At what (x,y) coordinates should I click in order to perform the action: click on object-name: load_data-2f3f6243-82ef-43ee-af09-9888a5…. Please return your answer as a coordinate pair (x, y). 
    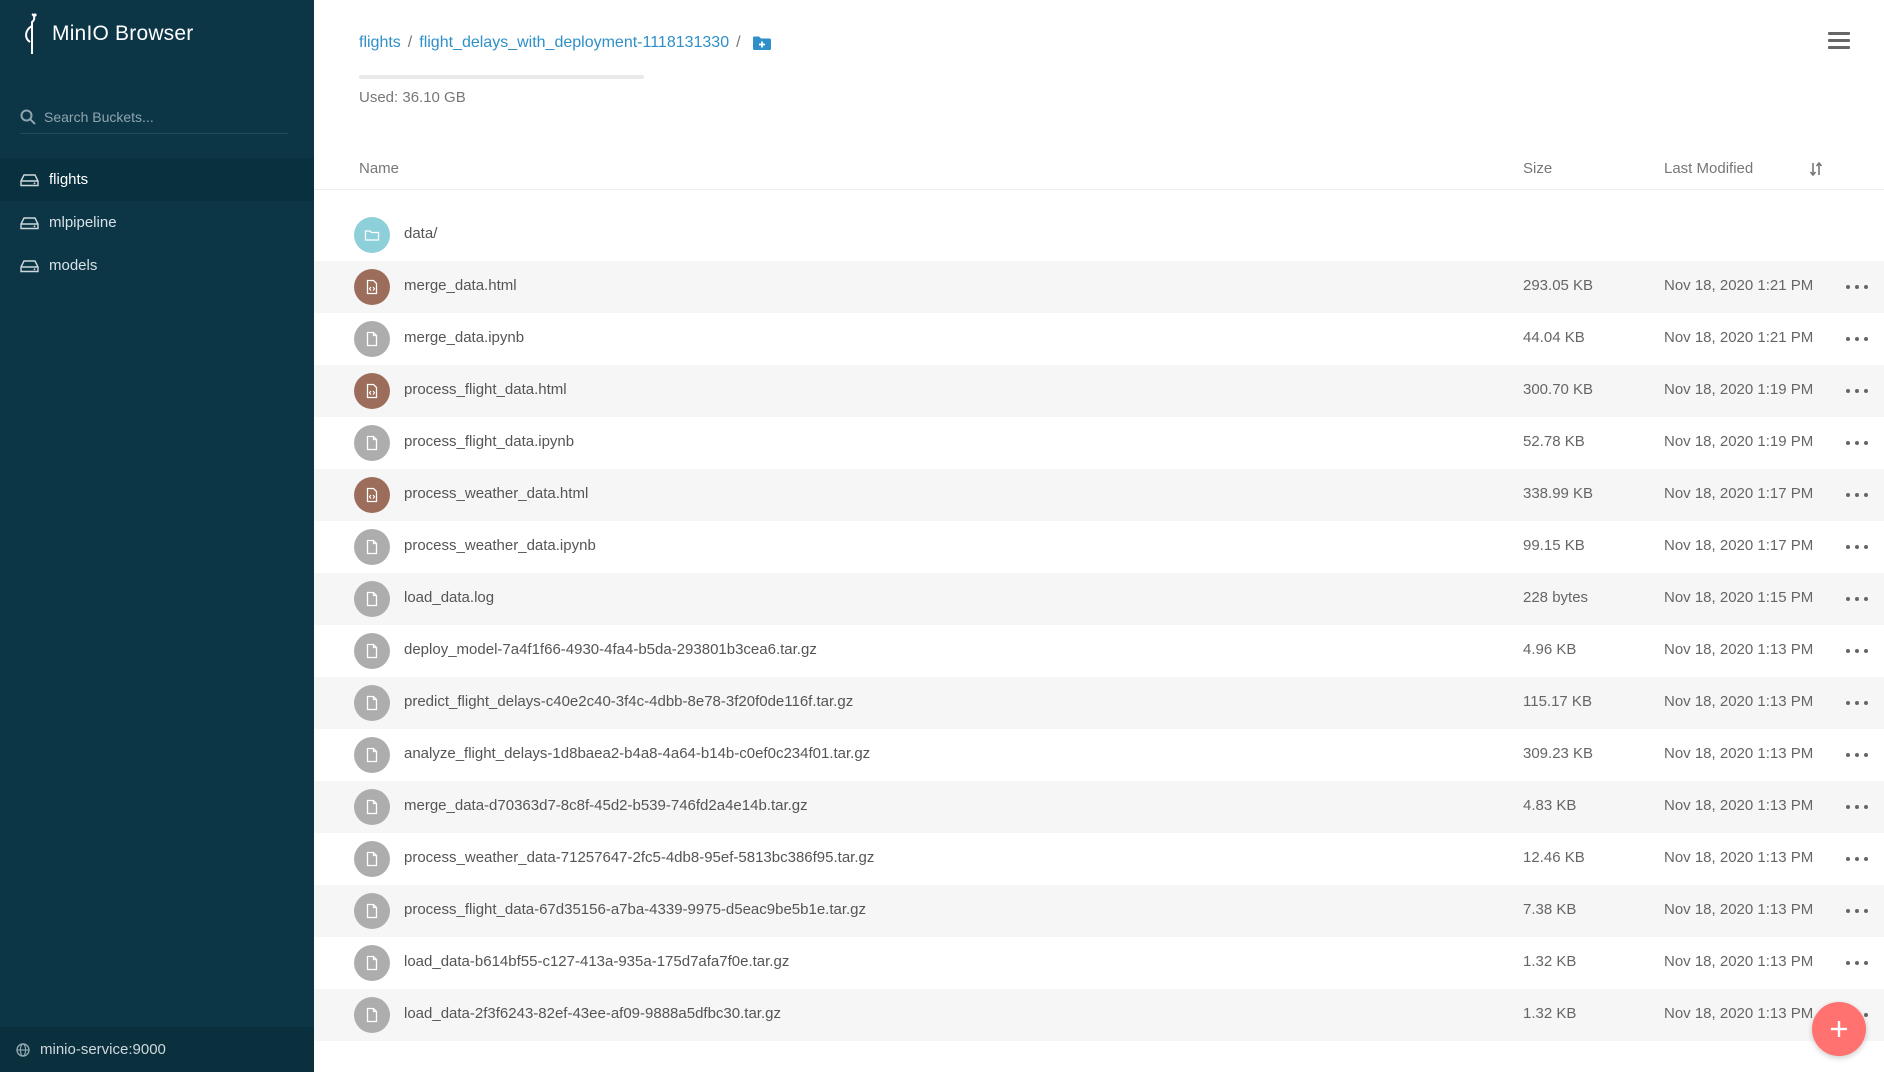
    Looking at the image, I should click on (592, 1013).